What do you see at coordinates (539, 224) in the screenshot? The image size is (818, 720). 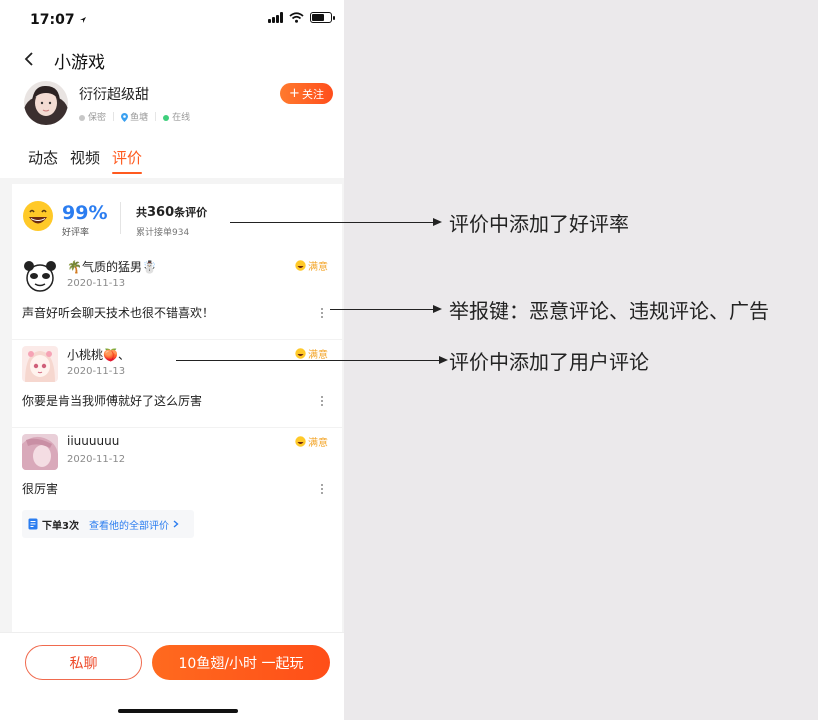 I see `annotation-text: 评价中添加了好评率` at bounding box center [539, 224].